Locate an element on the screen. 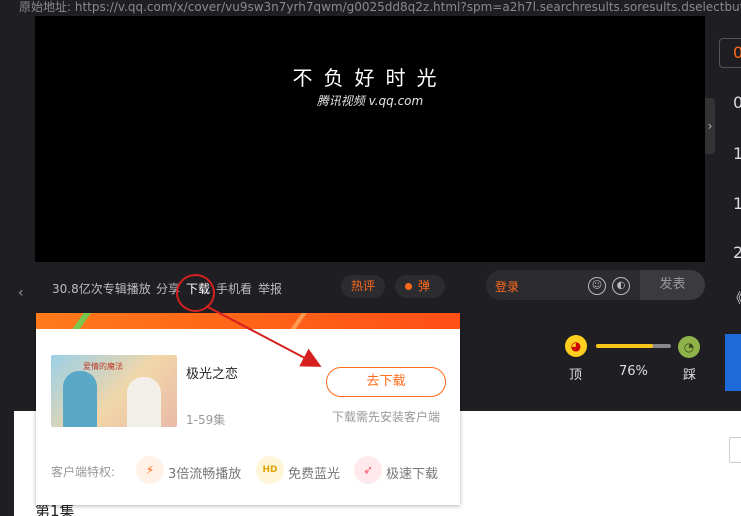  player-slogan: 不负好时光 is located at coordinates (370, 78).